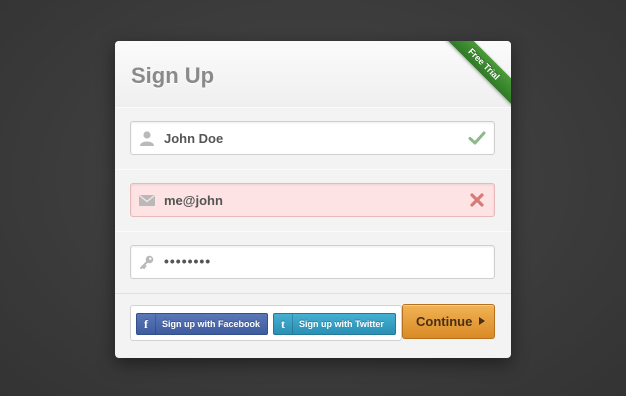 This screenshot has width=626, height=396. I want to click on email-field: me@john, so click(312, 200).